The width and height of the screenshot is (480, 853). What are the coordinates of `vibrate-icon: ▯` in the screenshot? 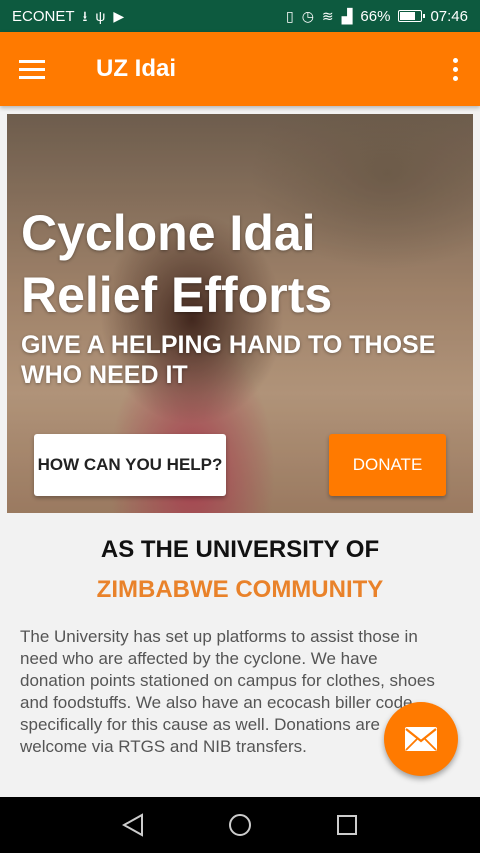 It's located at (289, 16).